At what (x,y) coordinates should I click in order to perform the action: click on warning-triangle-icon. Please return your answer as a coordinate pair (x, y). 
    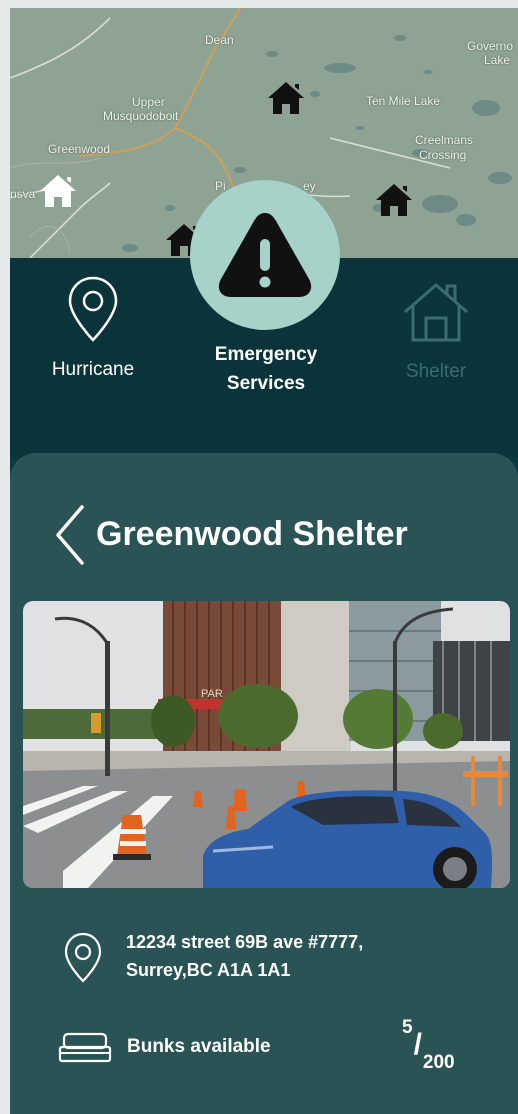
    Looking at the image, I should click on (265, 255).